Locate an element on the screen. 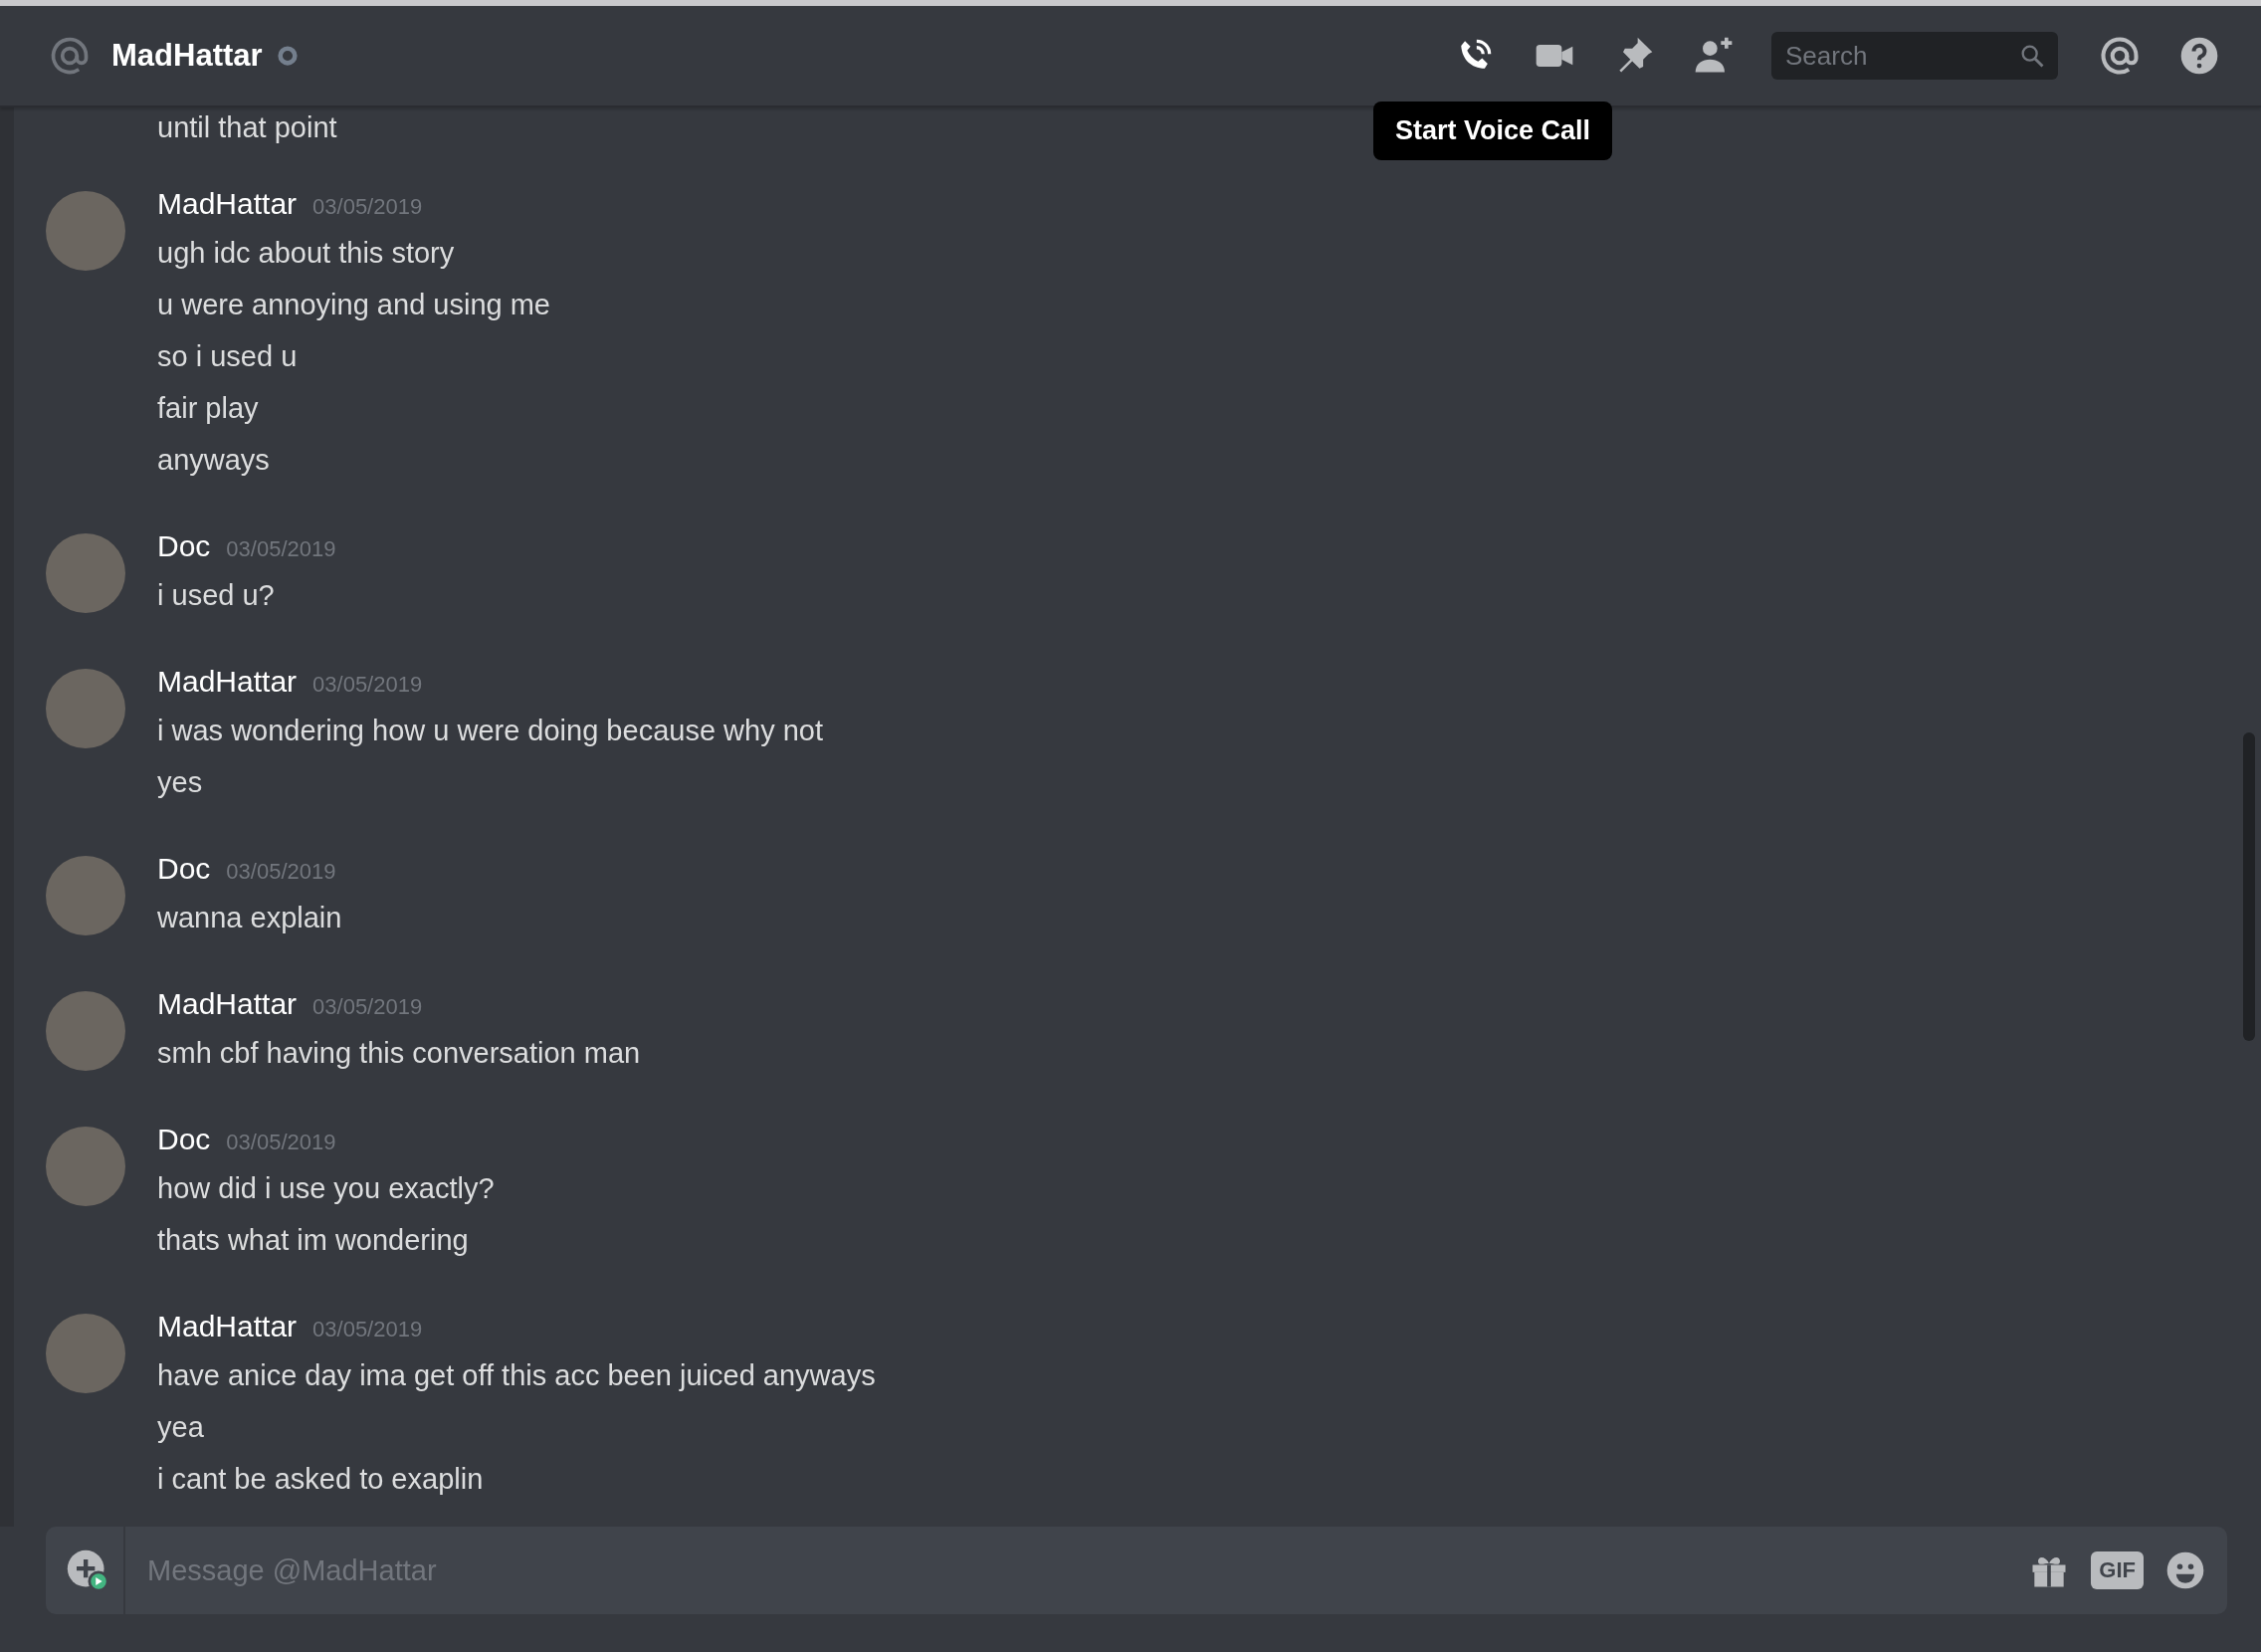 Image resolution: width=2261 pixels, height=1652 pixels. scrollbar-thumb is located at coordinates (2249, 886).